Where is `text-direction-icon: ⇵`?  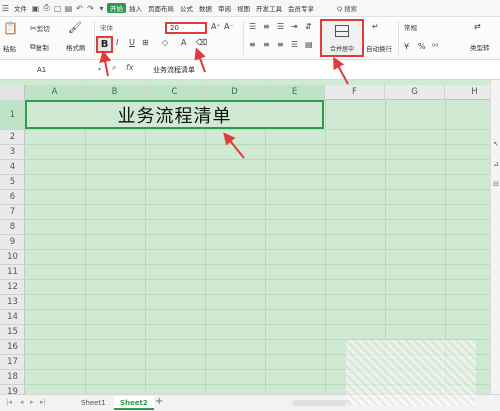 text-direction-icon: ⇵ is located at coordinates (308, 26).